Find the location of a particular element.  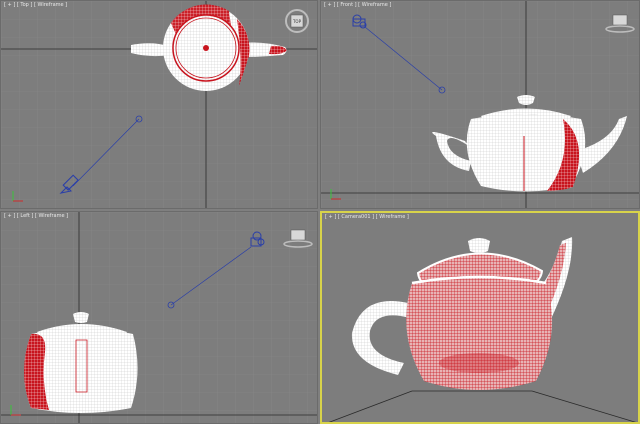

viewcube-icon: TOP is located at coordinates (297, 21).